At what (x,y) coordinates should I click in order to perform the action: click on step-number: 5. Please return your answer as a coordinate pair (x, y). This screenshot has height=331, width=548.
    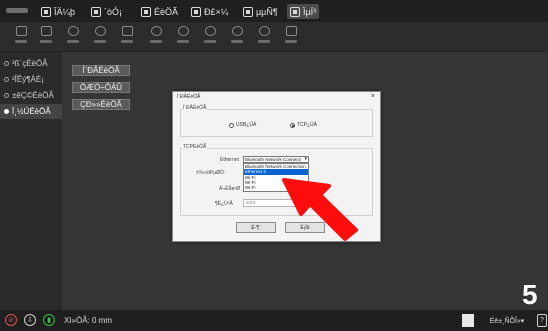
    Looking at the image, I should click on (530, 294).